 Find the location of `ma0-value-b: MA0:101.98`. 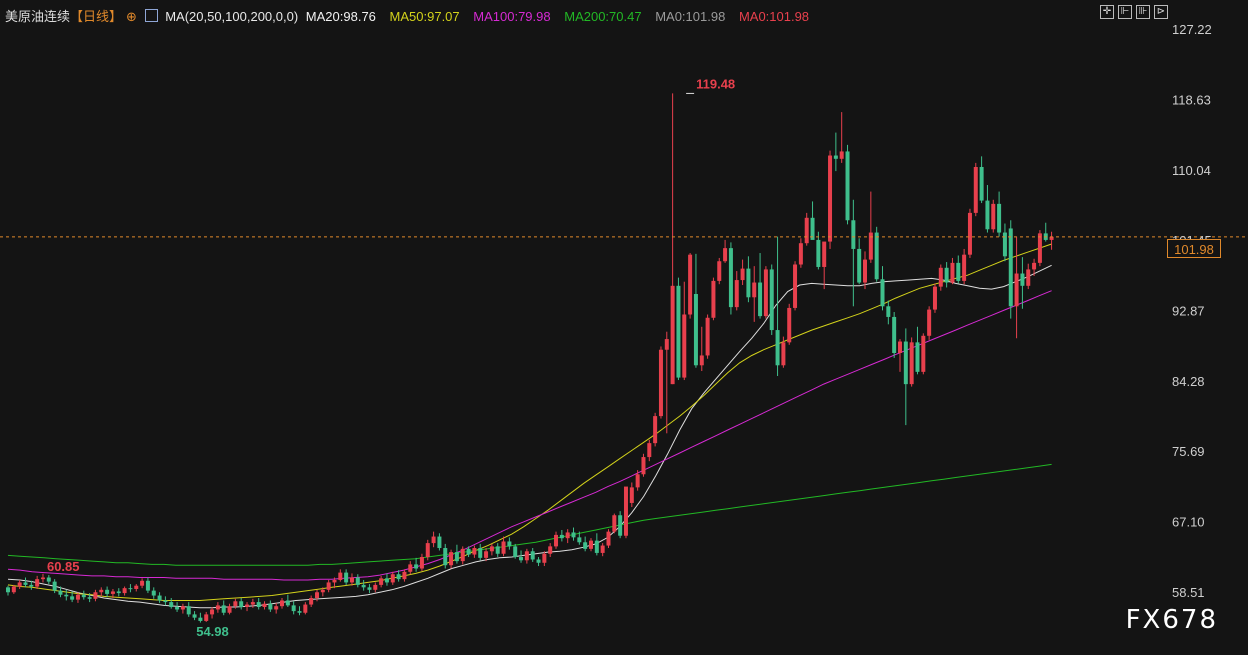

ma0-value-b: MA0:101.98 is located at coordinates (774, 16).